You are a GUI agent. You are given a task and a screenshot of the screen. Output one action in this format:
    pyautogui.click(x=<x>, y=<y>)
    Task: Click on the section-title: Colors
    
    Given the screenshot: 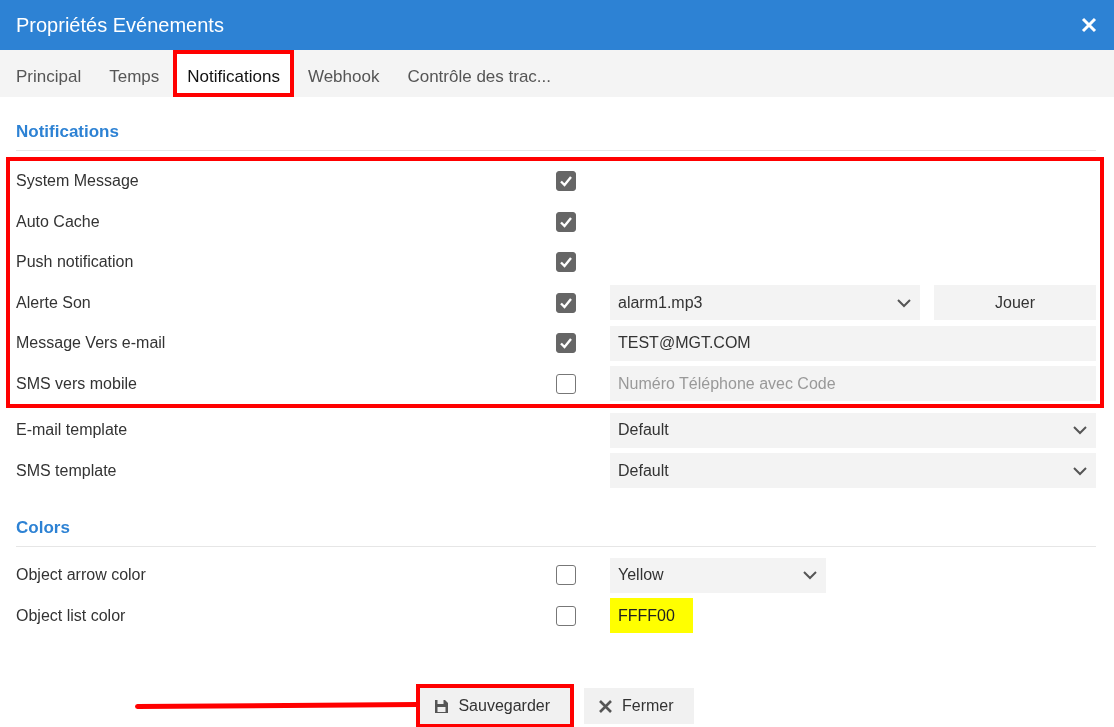 What is the action you would take?
    pyautogui.click(x=43, y=528)
    